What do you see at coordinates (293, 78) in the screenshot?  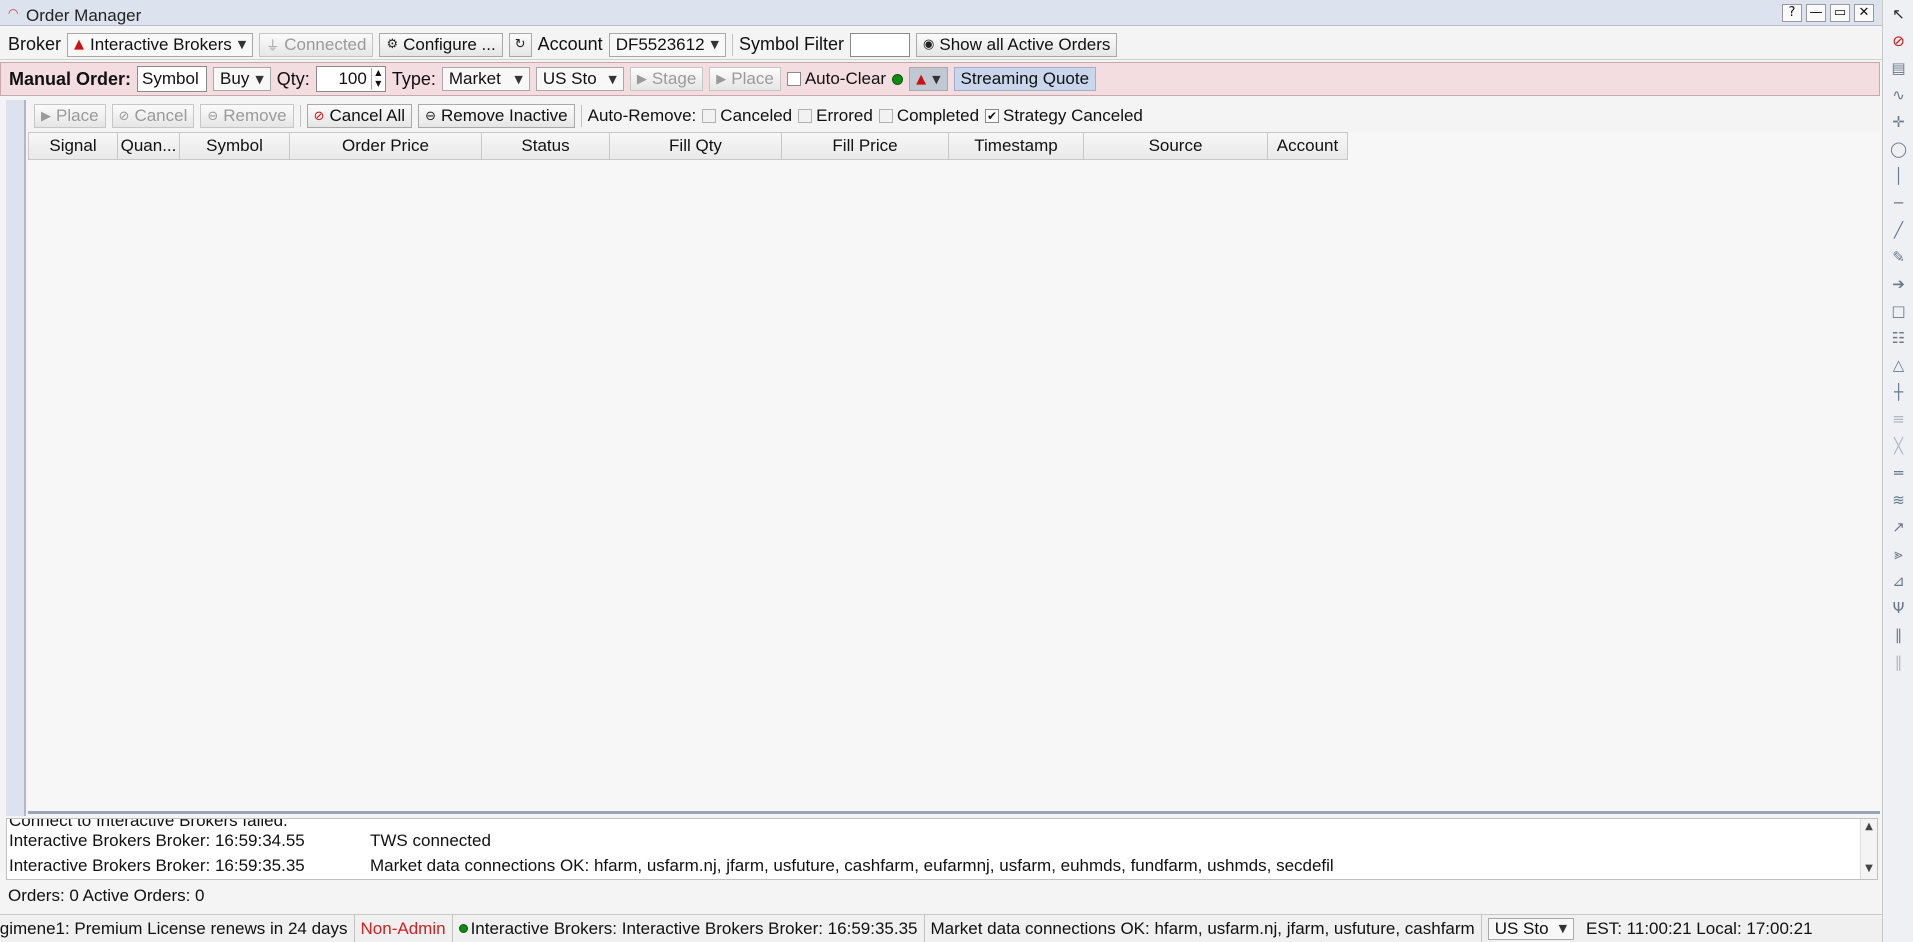 I see `qty-label: Qty:` at bounding box center [293, 78].